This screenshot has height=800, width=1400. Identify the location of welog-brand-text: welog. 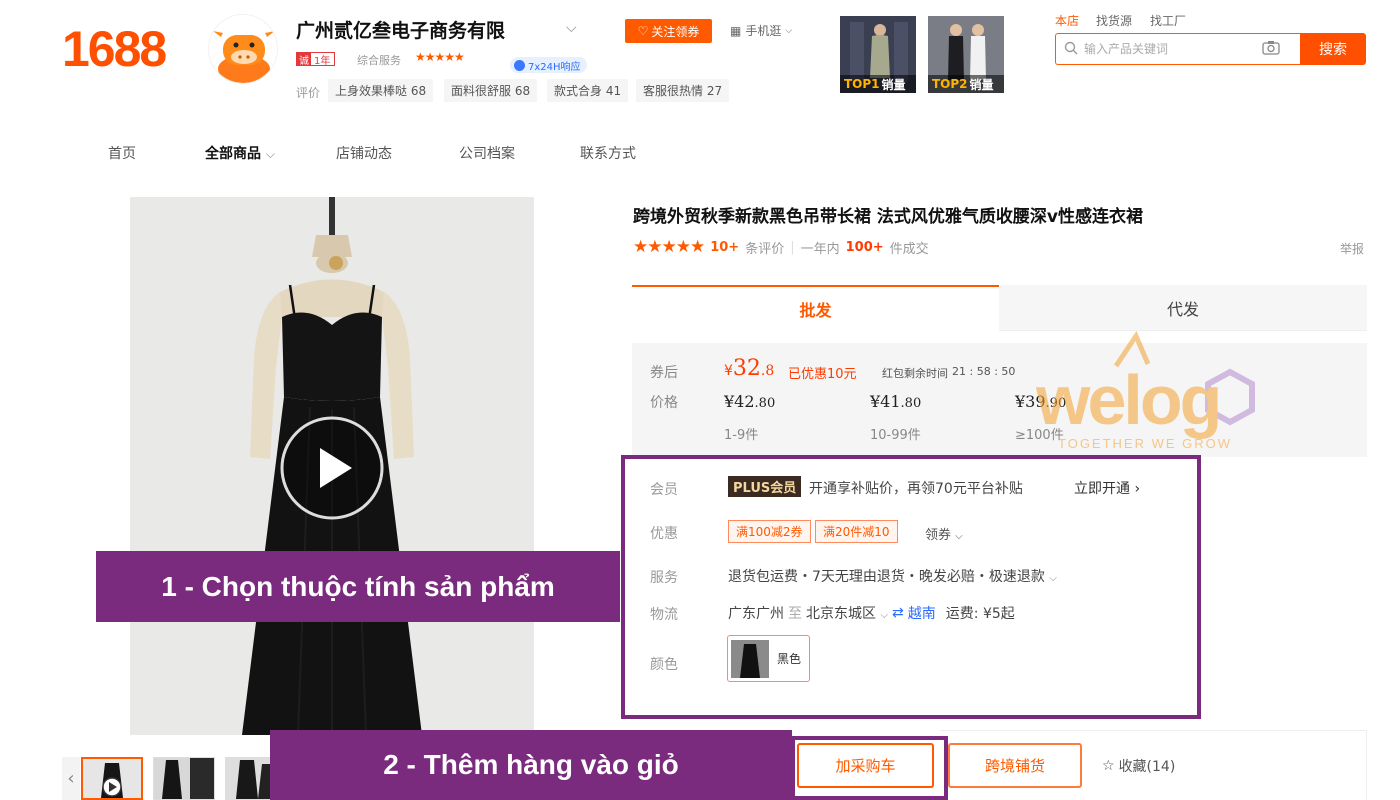
(1129, 400).